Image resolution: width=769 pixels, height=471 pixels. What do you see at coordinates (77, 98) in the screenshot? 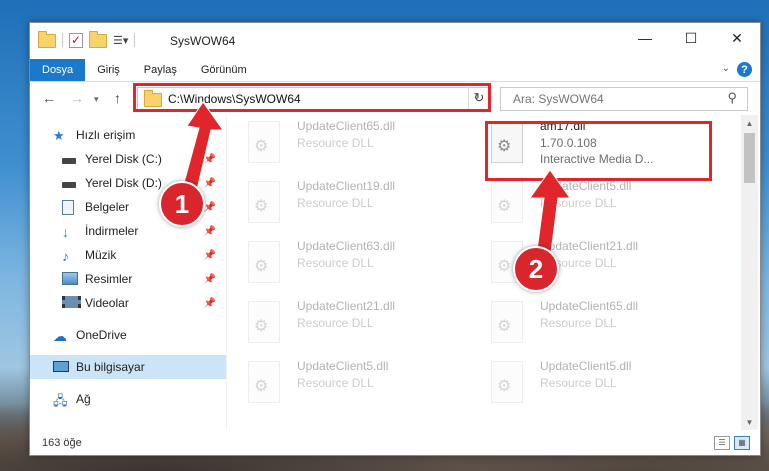
I see `forward-arrow-icon: →` at bounding box center [77, 98].